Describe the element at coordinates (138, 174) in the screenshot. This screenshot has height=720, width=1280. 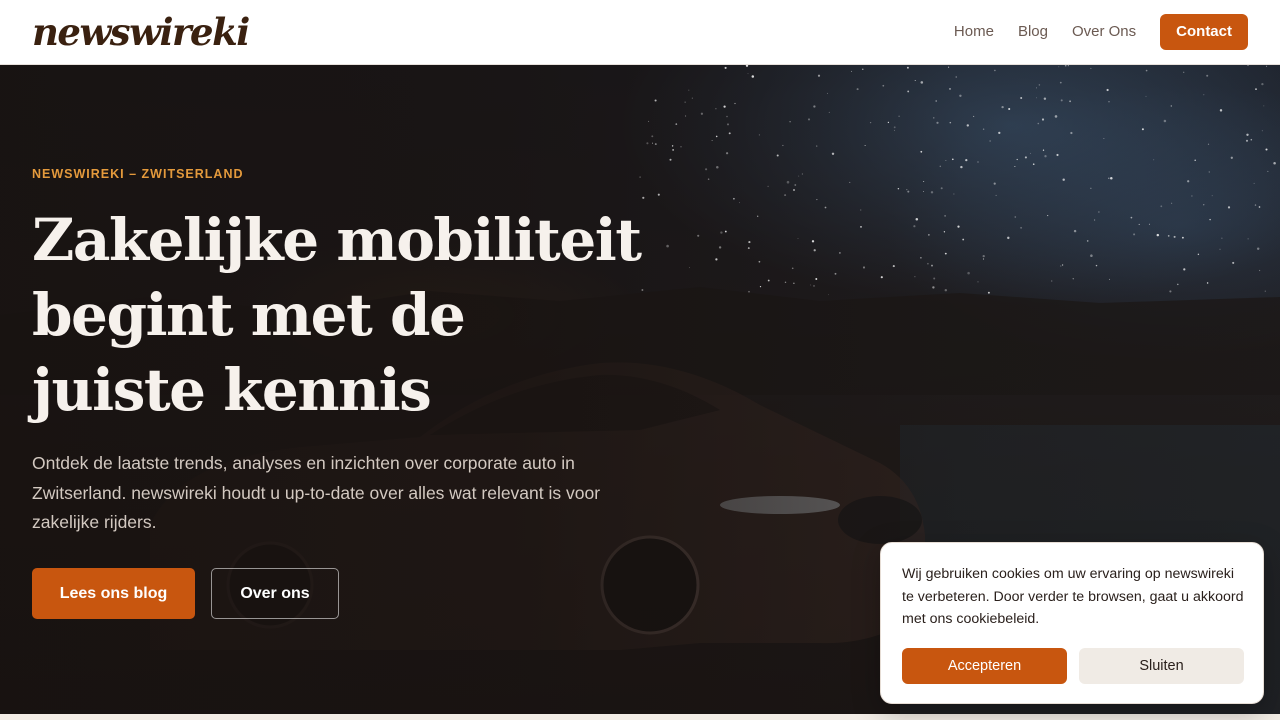
I see `hero-eyebrow: NEWSWIREKI – ZWITSERLAND` at that location.